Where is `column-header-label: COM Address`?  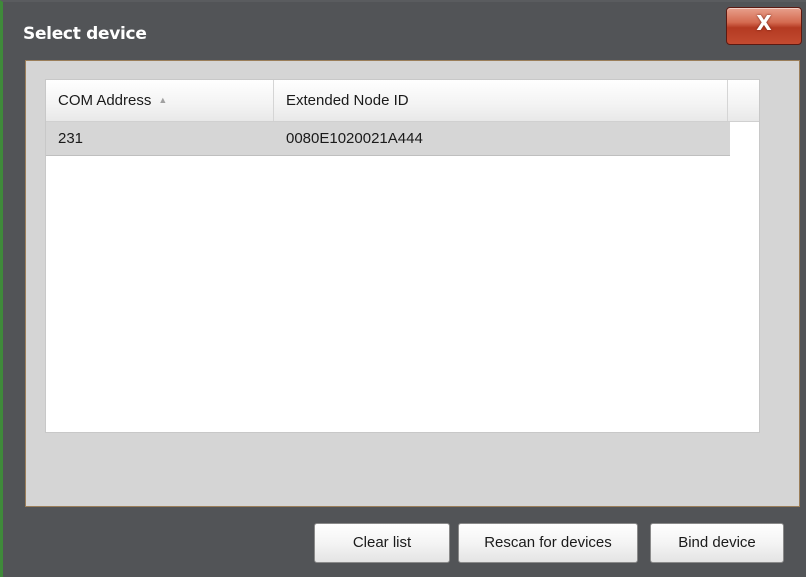 column-header-label: COM Address is located at coordinates (105, 100).